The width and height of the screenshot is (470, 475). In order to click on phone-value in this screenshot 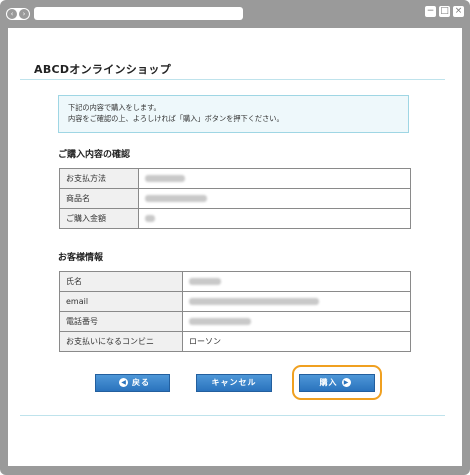, I will do `click(296, 321)`.